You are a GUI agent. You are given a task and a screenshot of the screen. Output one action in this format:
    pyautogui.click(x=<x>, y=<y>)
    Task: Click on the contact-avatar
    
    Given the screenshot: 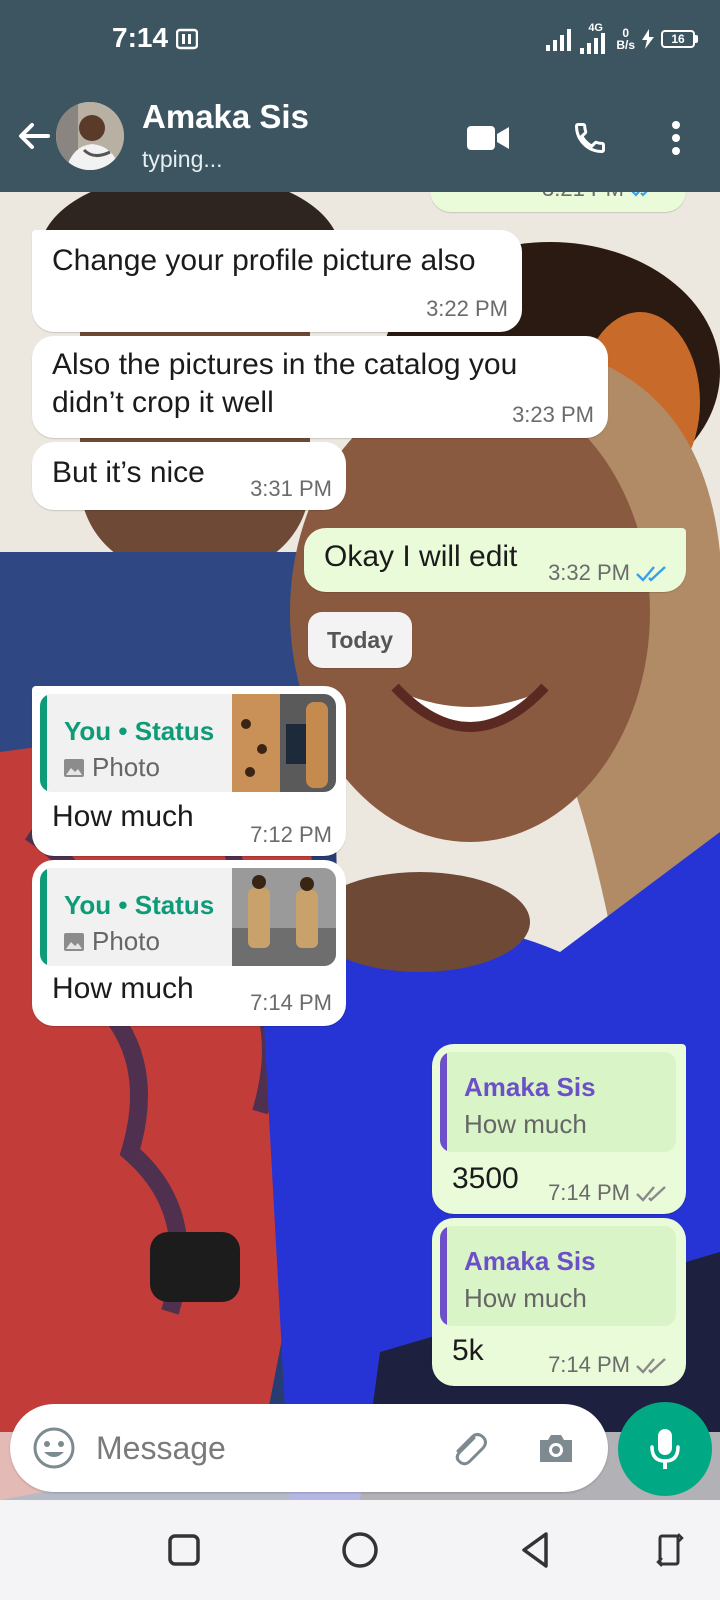 What is the action you would take?
    pyautogui.click(x=90, y=136)
    